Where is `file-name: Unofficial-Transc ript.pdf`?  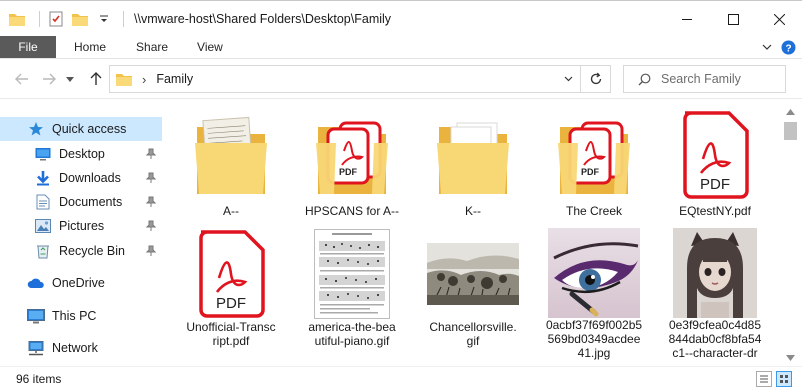
file-name: Unofficial-Transc ript.pdf is located at coordinates (231, 334).